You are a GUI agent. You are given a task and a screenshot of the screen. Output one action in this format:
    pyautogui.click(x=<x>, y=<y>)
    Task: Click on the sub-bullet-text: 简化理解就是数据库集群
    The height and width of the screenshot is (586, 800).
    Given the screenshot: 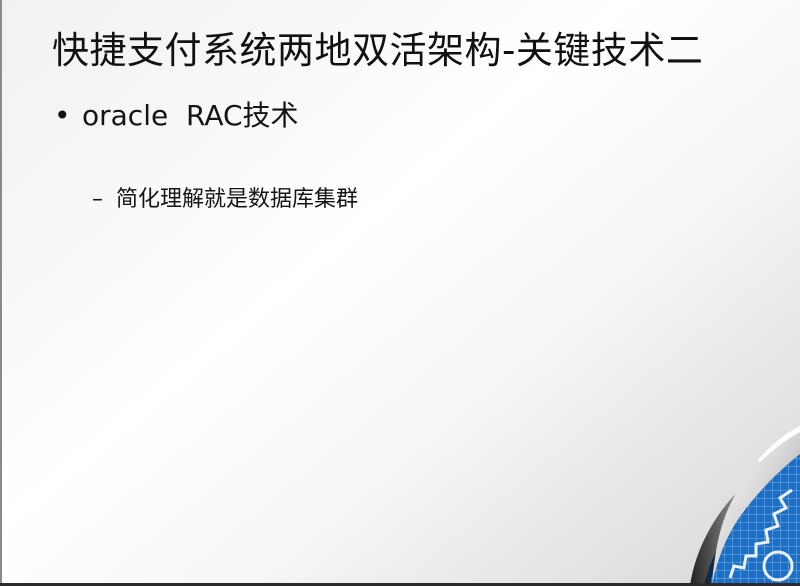 What is the action you would take?
    pyautogui.click(x=237, y=199)
    